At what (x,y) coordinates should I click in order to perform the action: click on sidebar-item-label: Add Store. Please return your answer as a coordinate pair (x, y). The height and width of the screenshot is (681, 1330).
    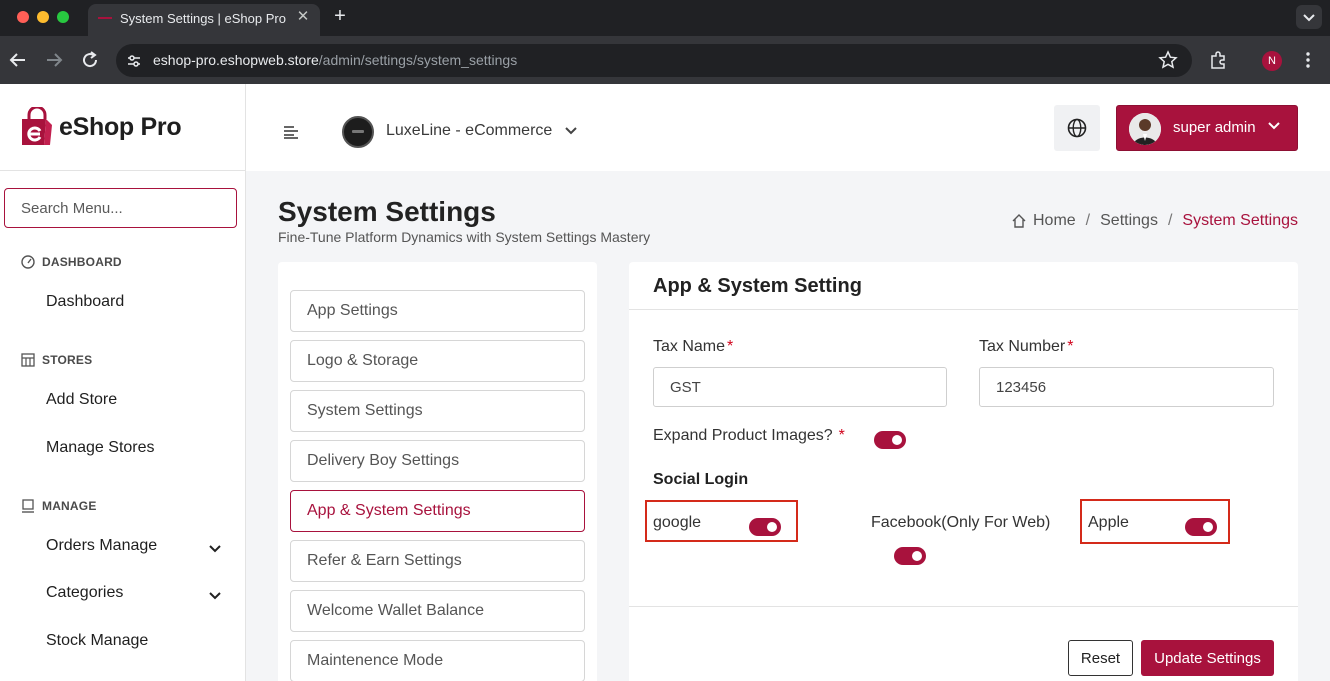
    Looking at the image, I should click on (82, 399).